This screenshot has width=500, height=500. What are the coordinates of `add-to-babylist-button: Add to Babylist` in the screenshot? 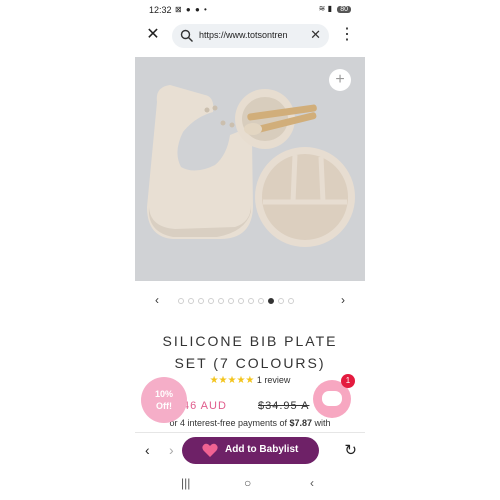 It's located at (250, 450).